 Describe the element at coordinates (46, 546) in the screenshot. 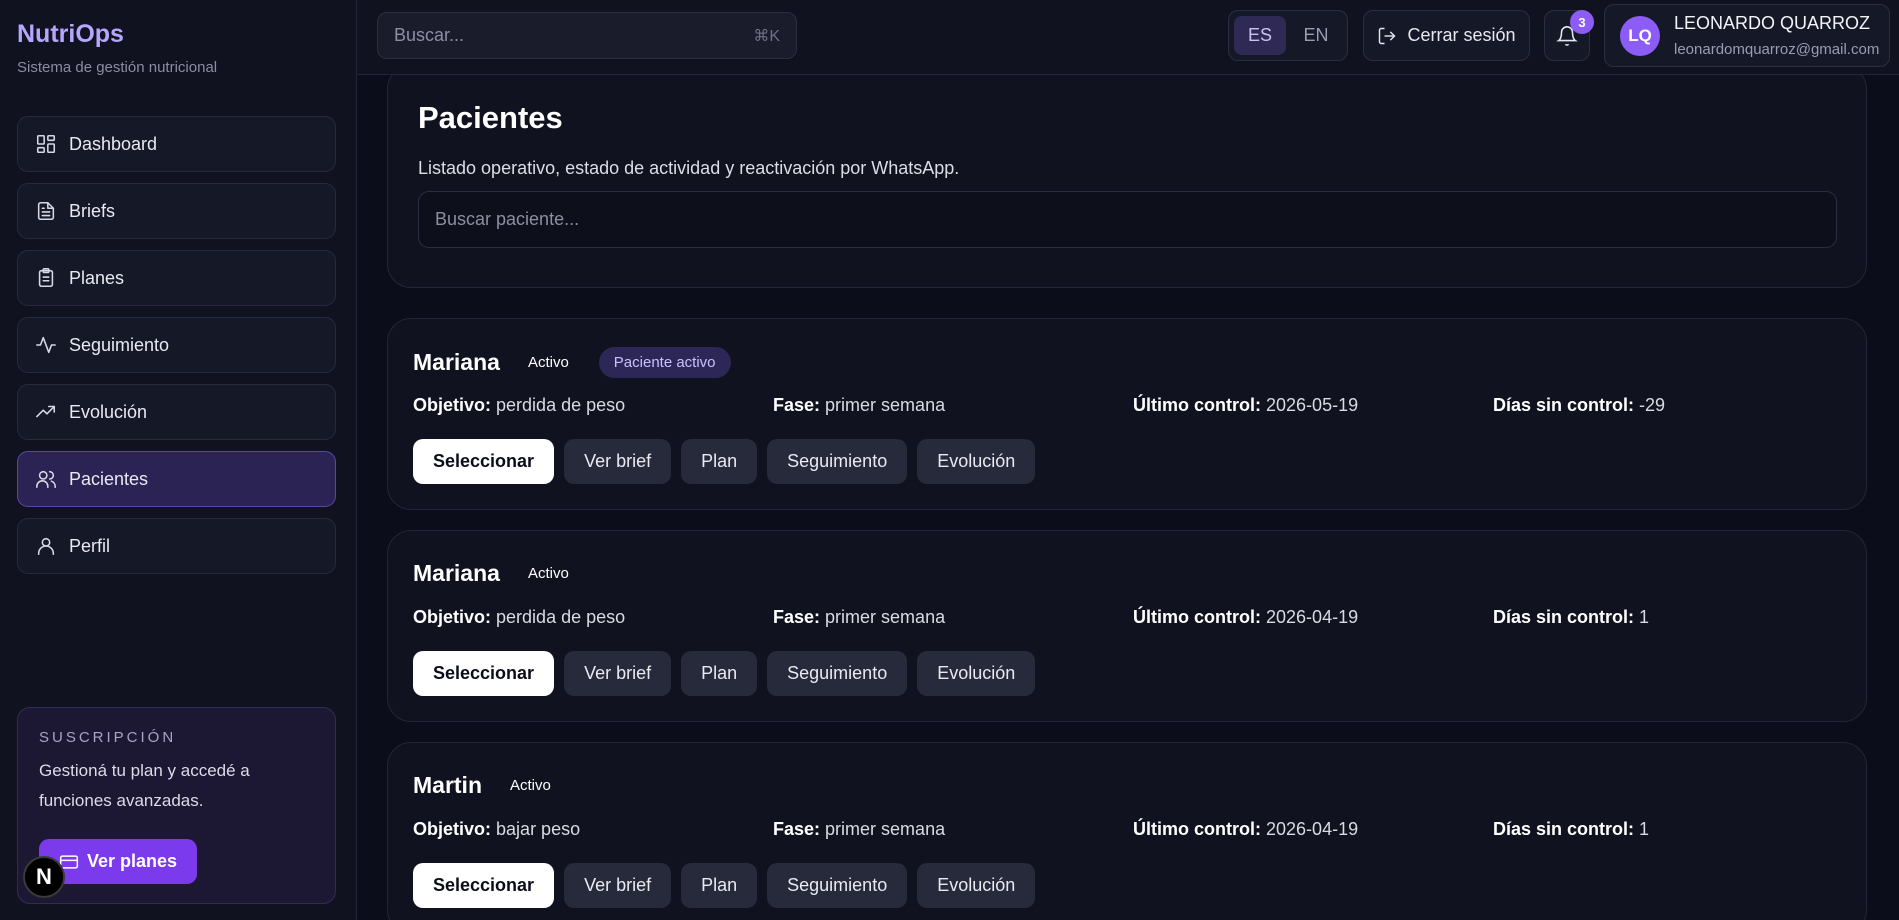

I see `user-icon` at that location.